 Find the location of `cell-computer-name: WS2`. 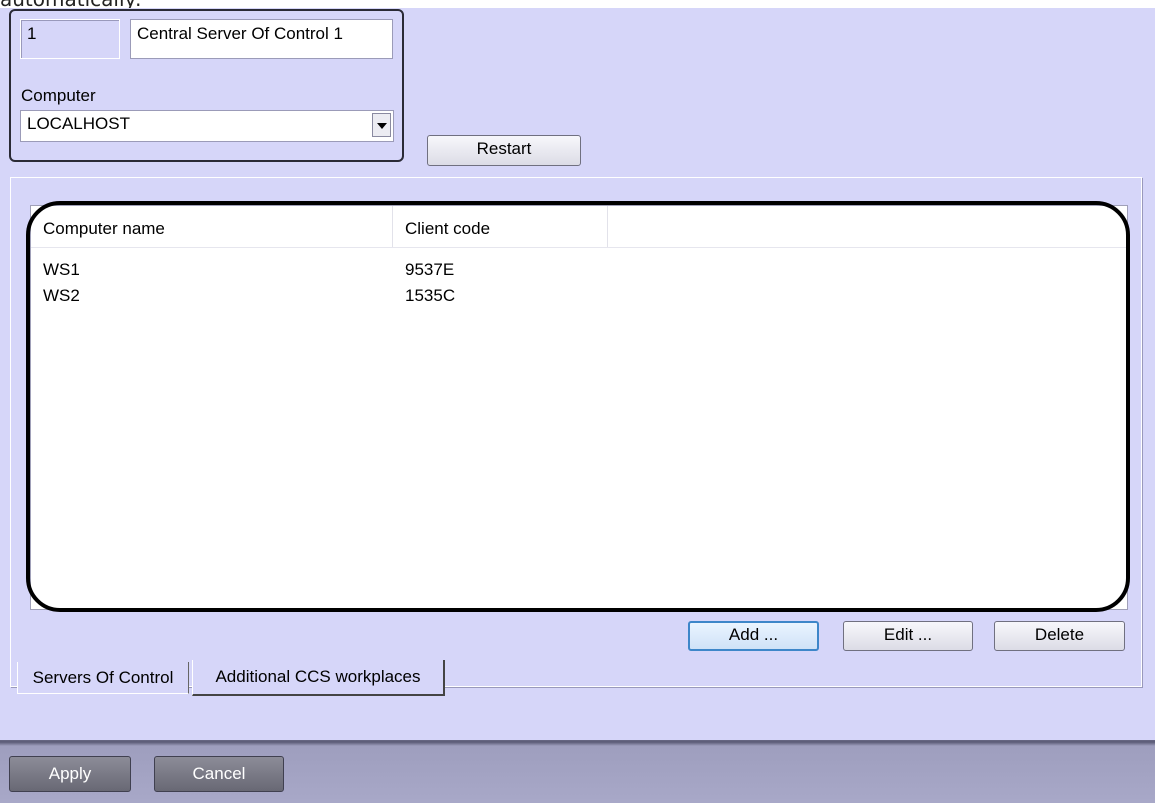

cell-computer-name: WS2 is located at coordinates (61, 295).